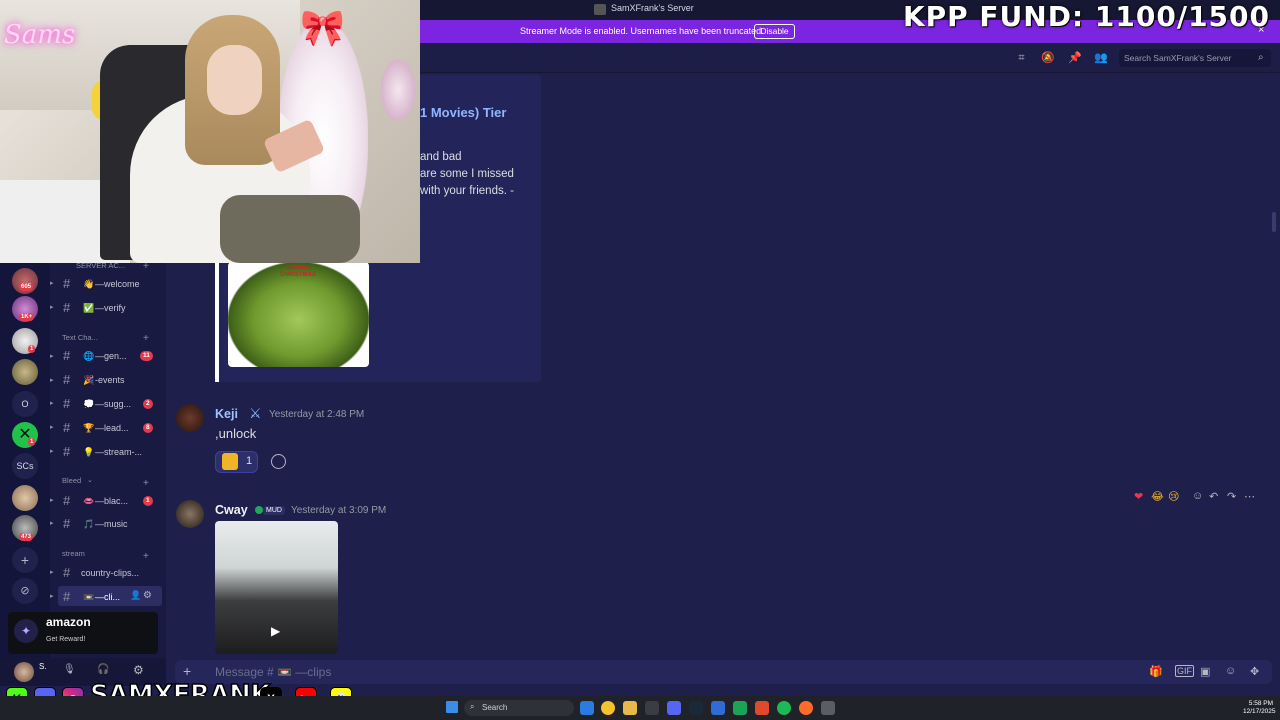  I want to click on disable-button: Disable, so click(774, 31).